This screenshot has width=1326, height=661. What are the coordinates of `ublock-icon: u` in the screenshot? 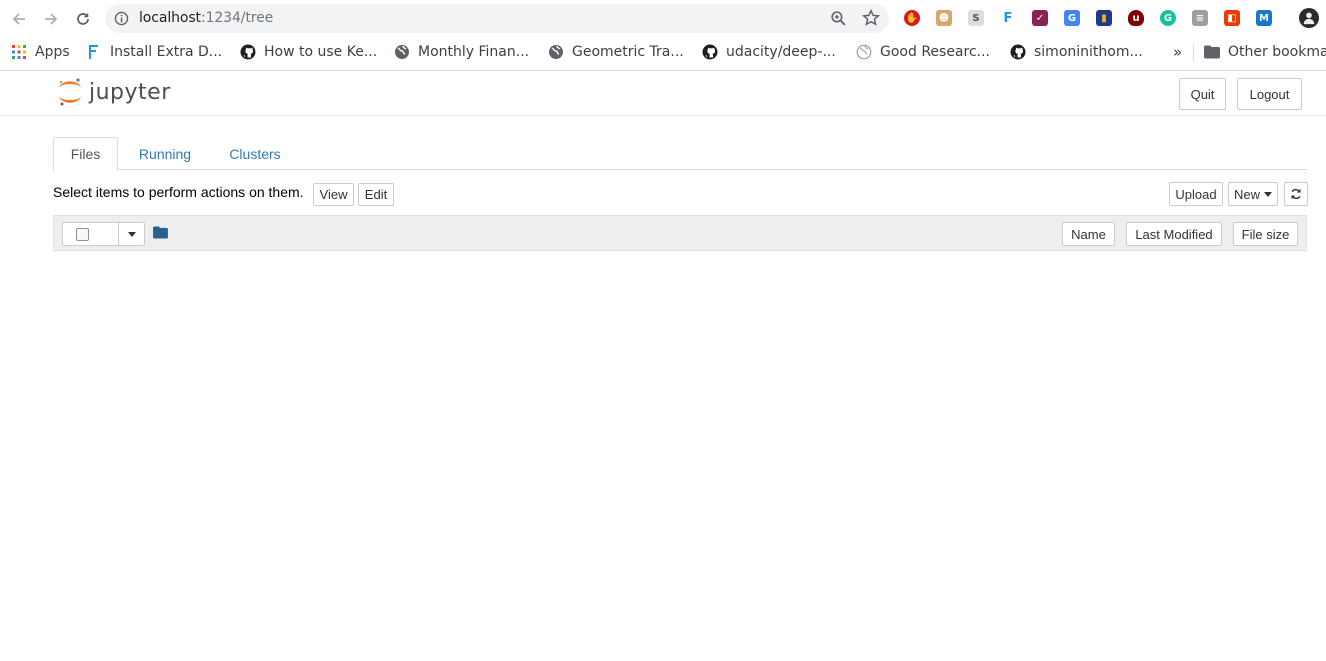 It's located at (1136, 18).